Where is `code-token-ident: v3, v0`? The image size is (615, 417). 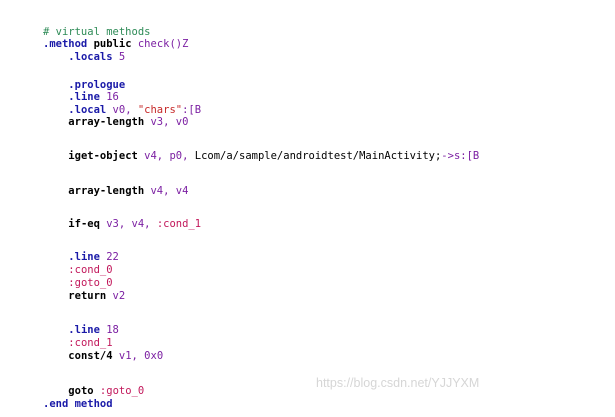
code-token-ident: v3, v0 is located at coordinates (166, 122).